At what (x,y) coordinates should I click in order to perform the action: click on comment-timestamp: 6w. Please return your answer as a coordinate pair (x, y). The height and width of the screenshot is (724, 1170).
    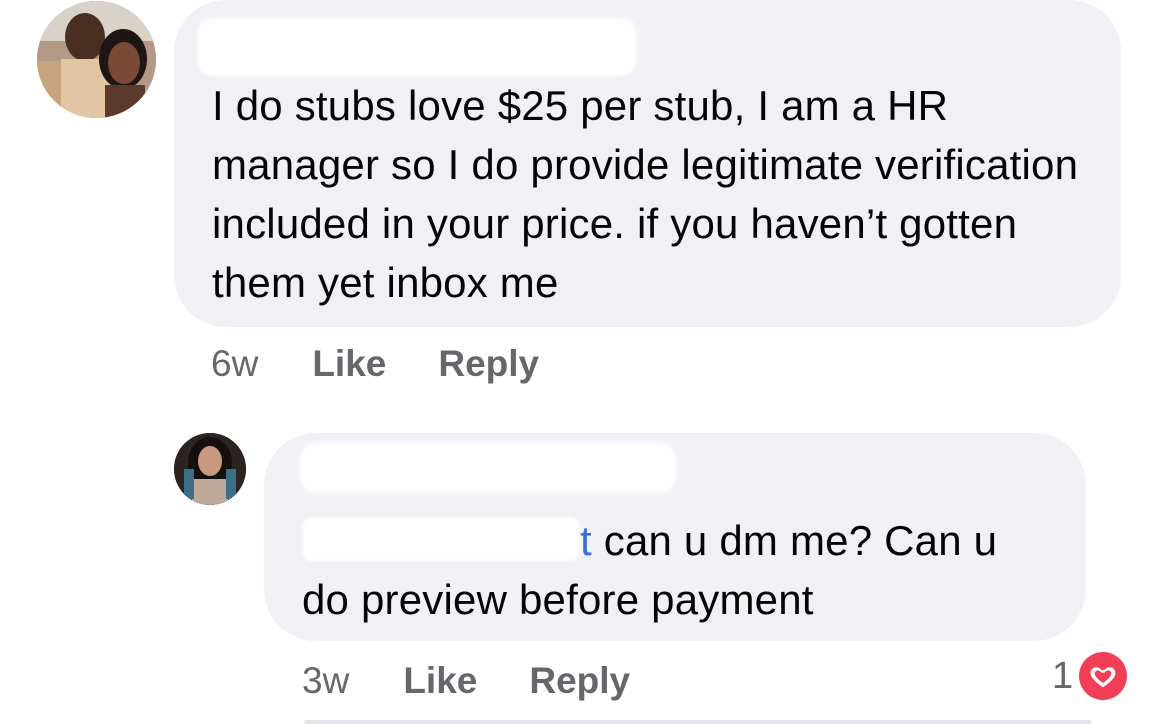
    Looking at the image, I should click on (234, 364).